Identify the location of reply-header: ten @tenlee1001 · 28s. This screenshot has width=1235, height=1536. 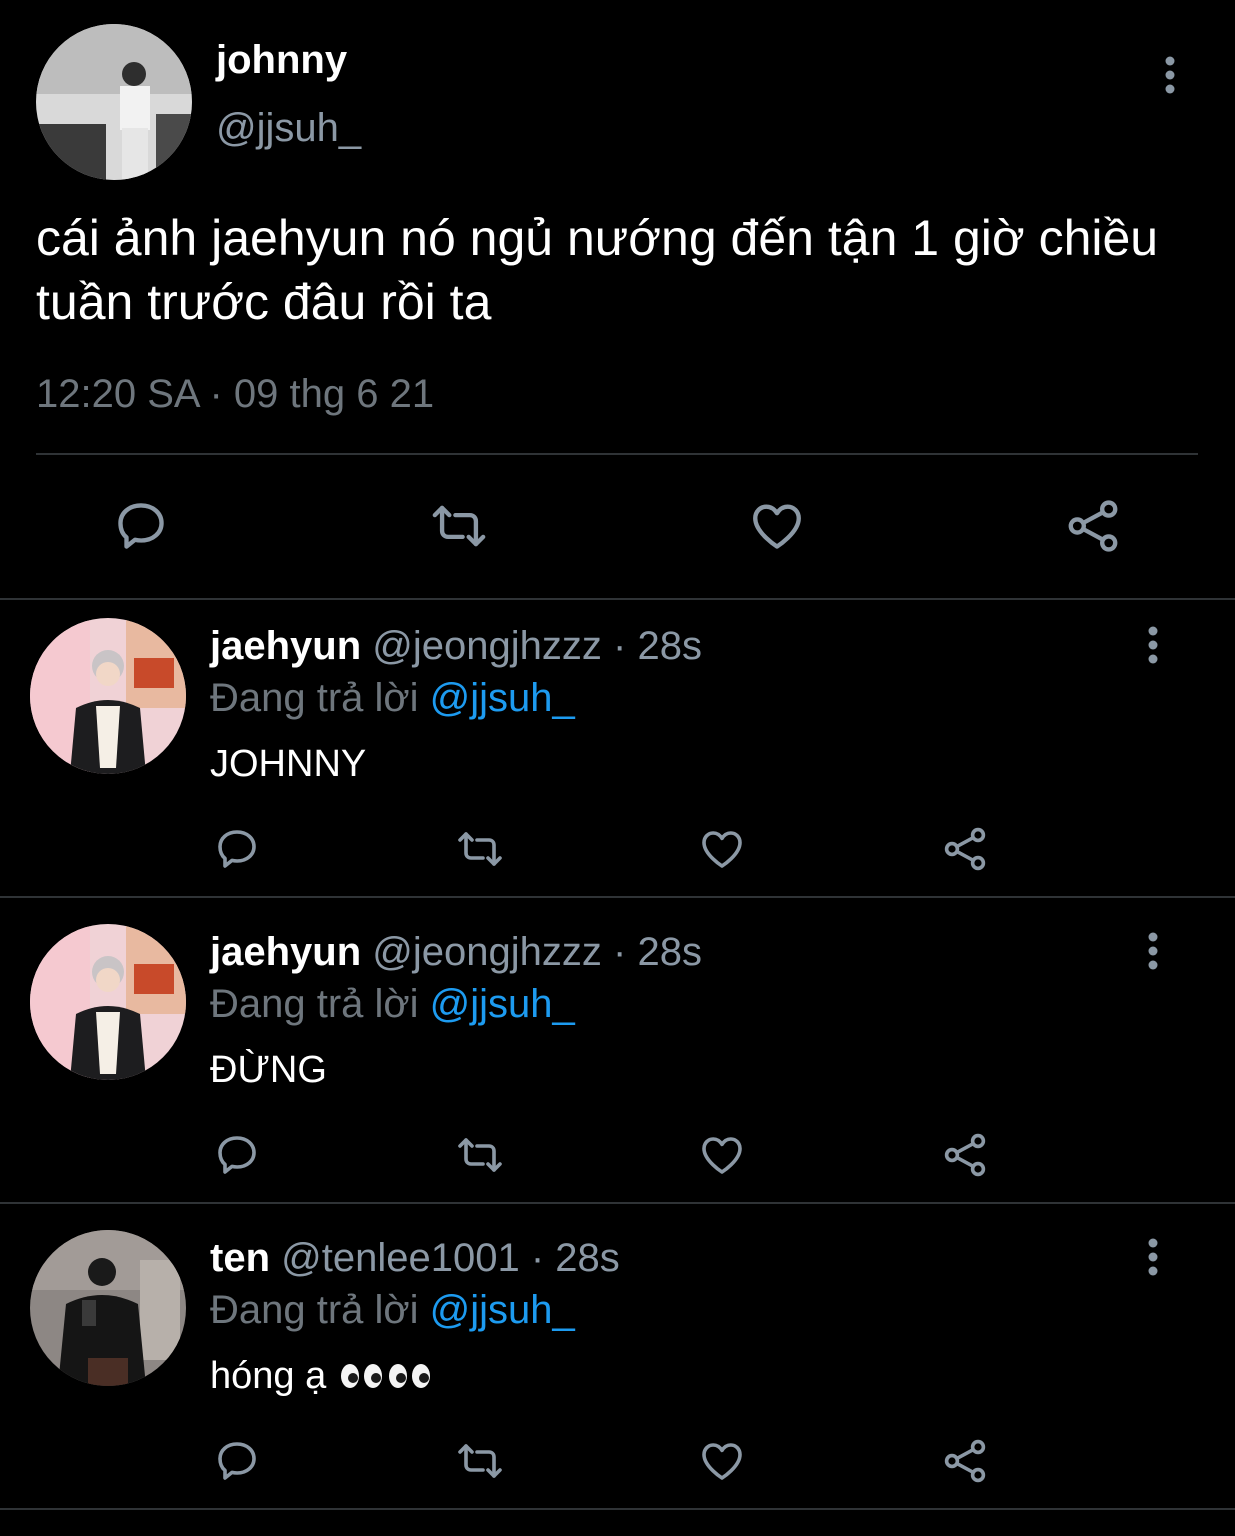
(415, 1258).